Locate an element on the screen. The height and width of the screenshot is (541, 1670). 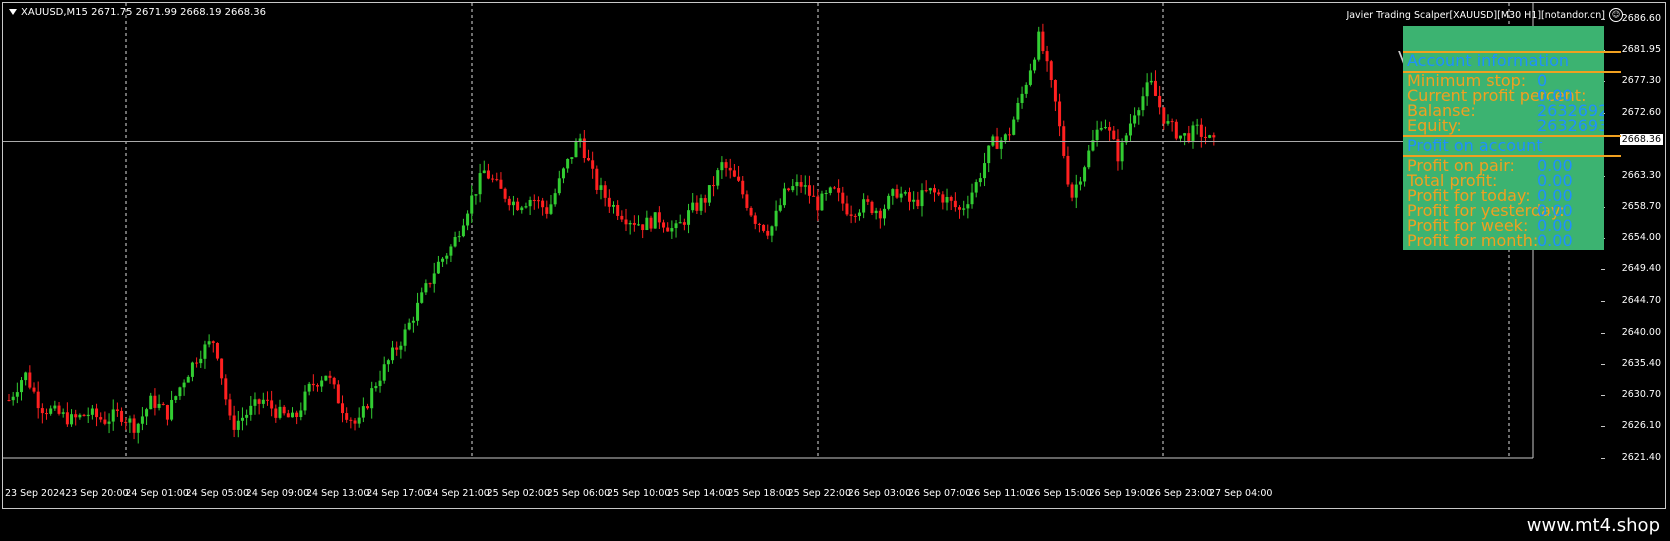
current-price-label: 2668.36 is located at coordinates (1641, 140).